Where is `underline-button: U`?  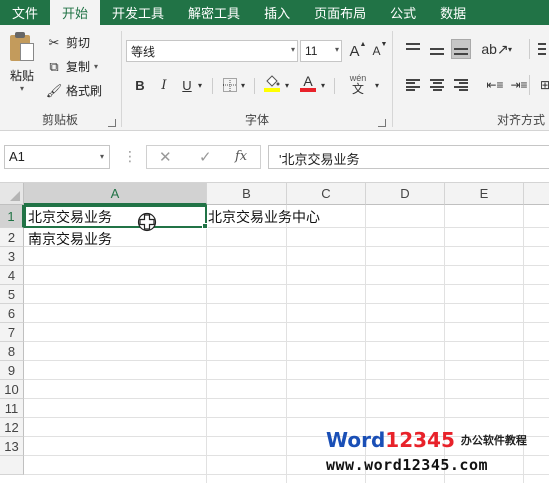 underline-button: U is located at coordinates (187, 85).